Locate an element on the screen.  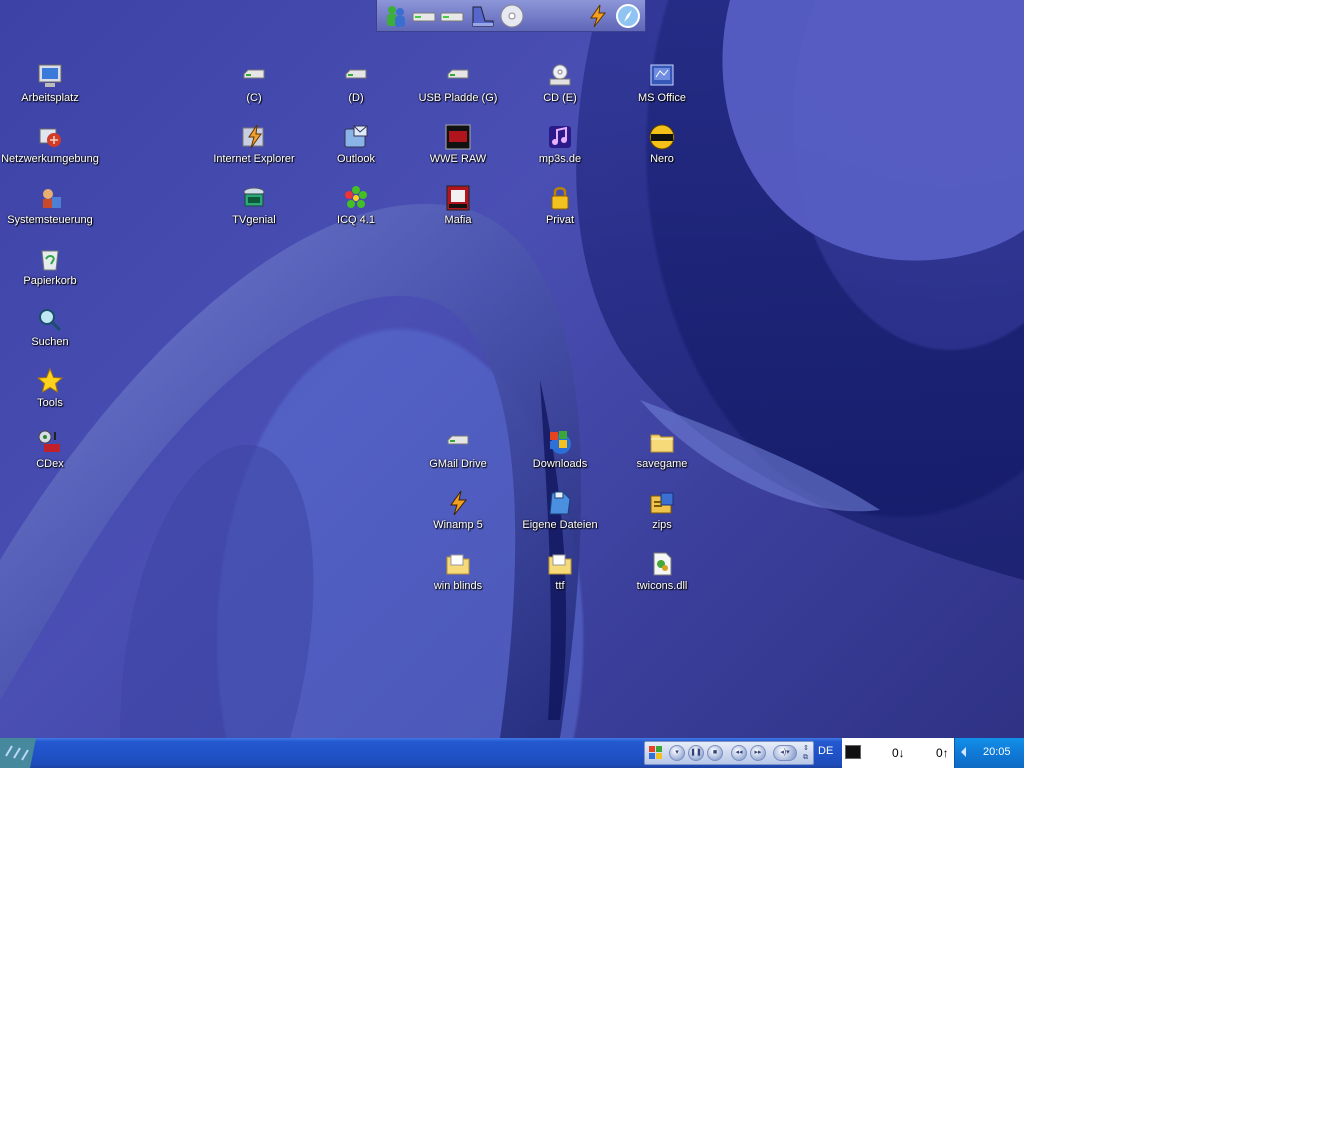
desktop-icon-label: Netzwerkumgebung is located at coordinates (50, 159).